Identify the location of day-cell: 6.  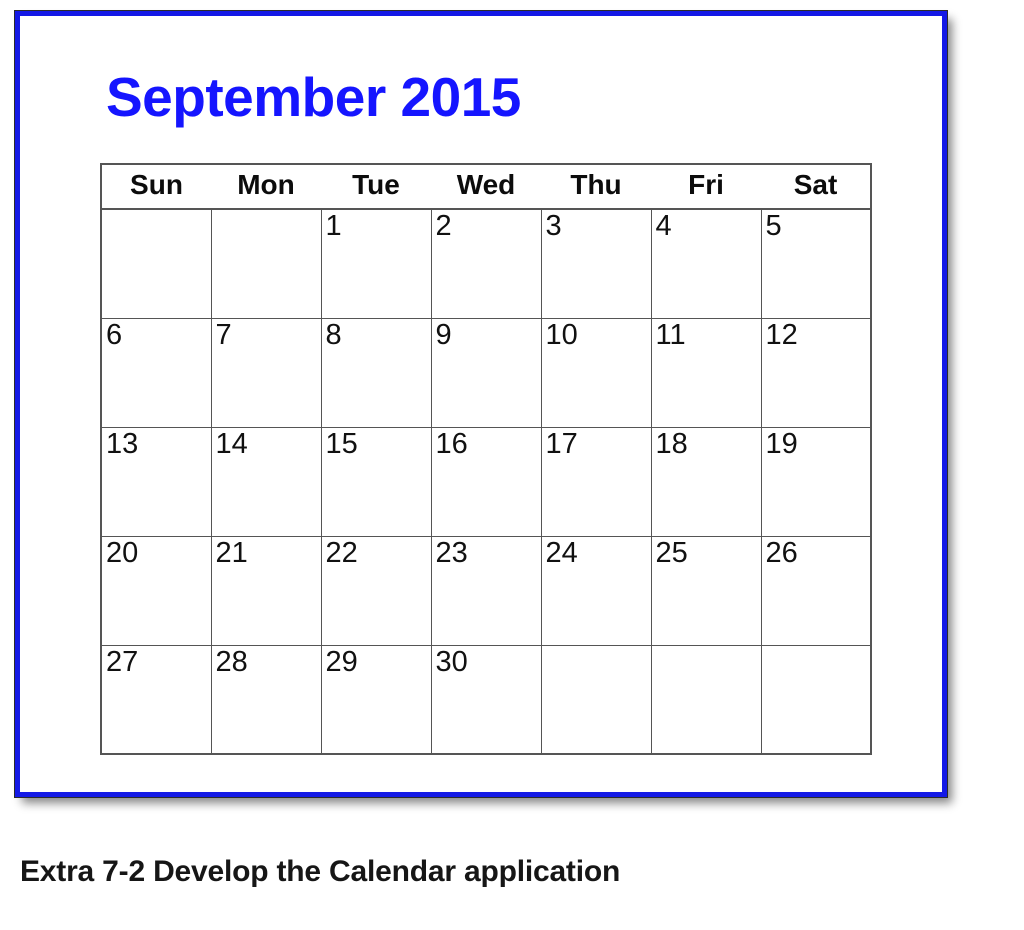
(156, 372).